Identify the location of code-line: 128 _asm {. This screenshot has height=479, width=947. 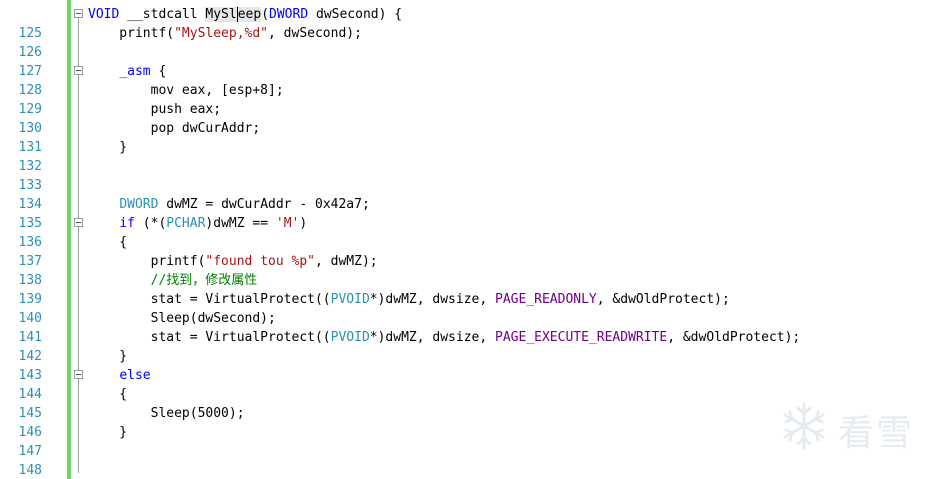
(473, 80).